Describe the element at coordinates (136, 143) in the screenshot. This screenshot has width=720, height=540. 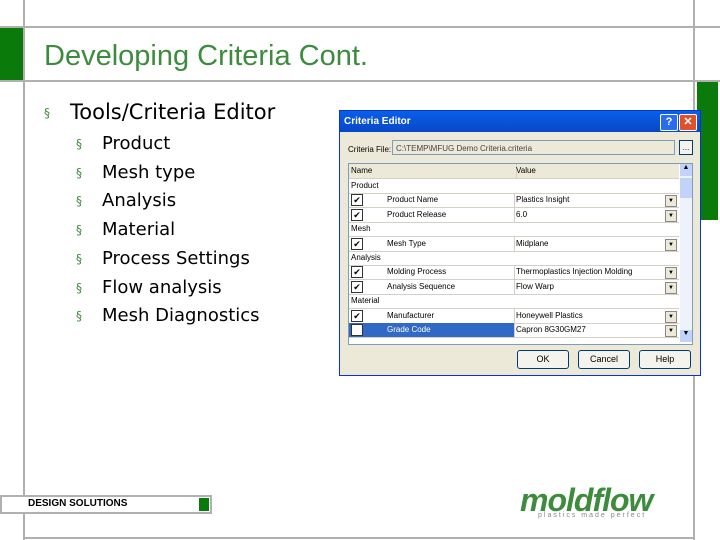
I see `bullet-text: Product` at that location.